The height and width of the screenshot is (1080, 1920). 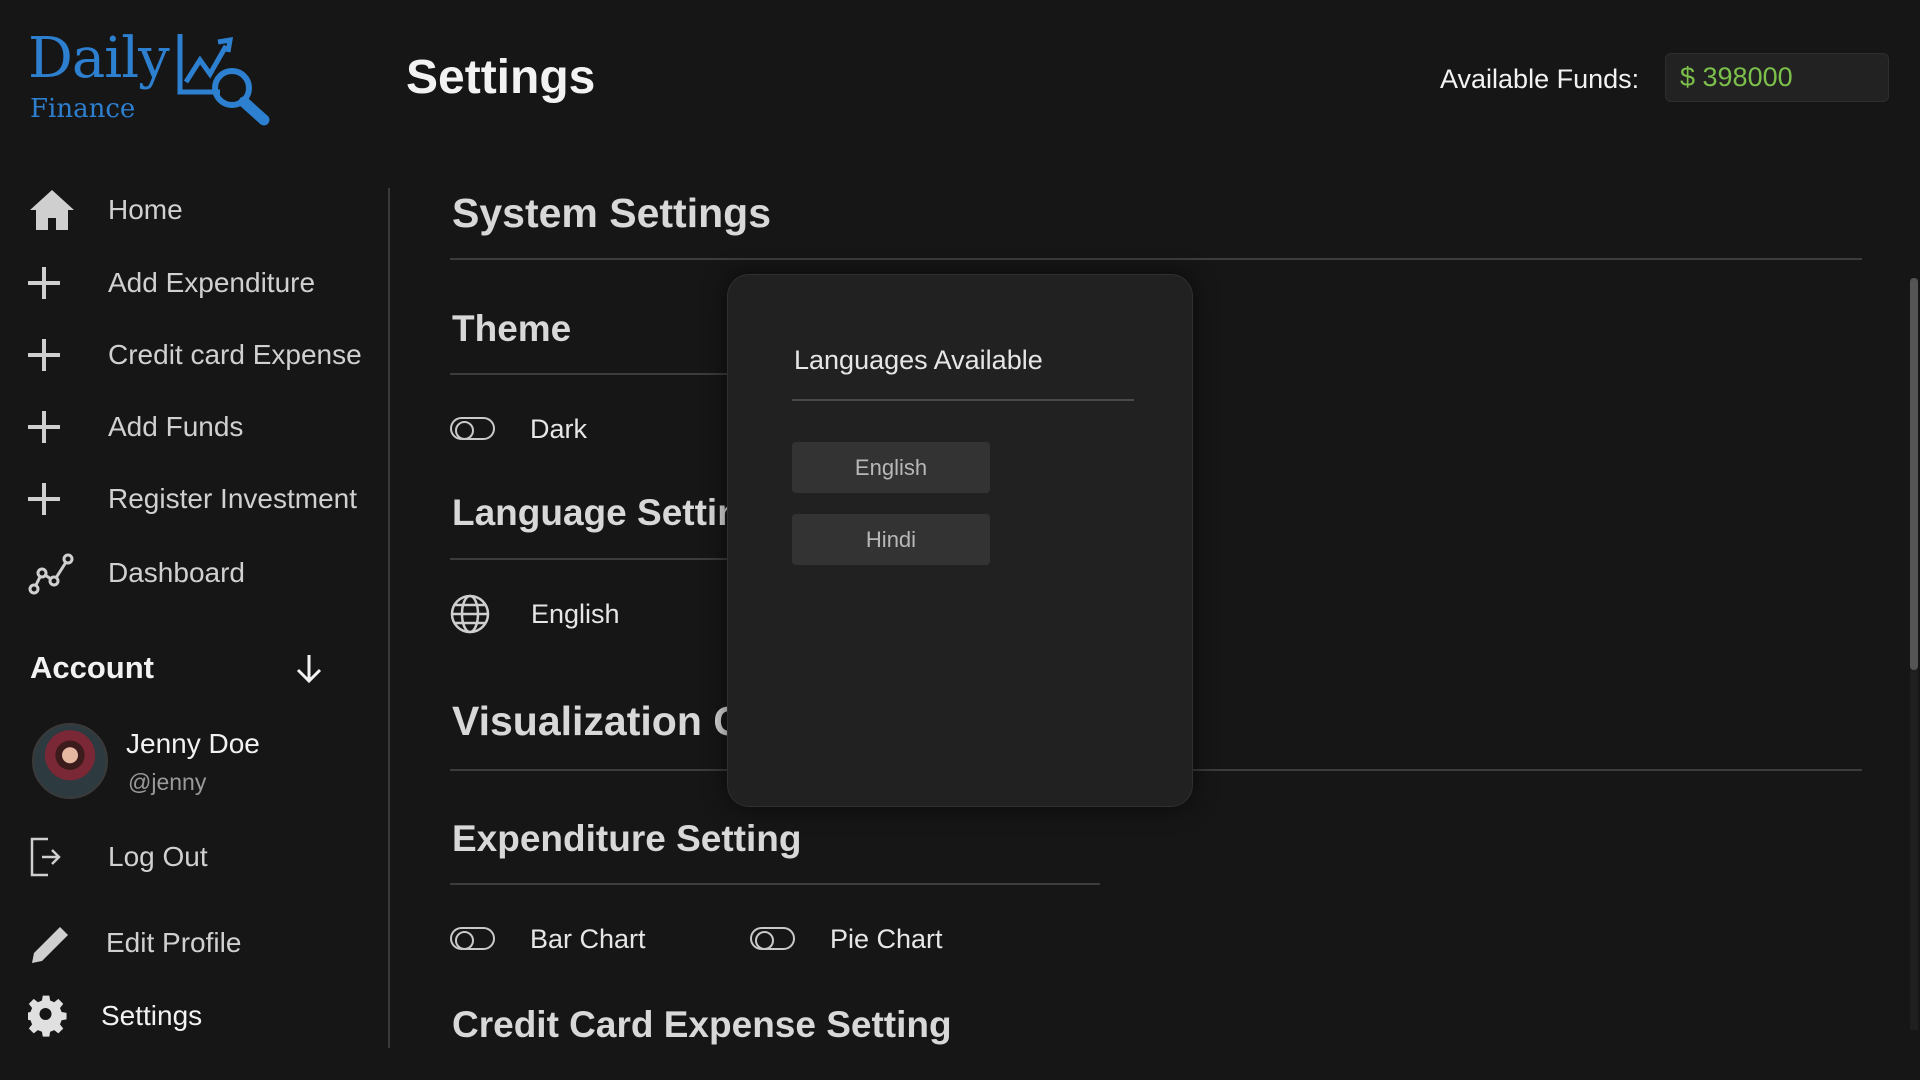 I want to click on sidebar-item-settings: Settings, so click(x=203, y=1015).